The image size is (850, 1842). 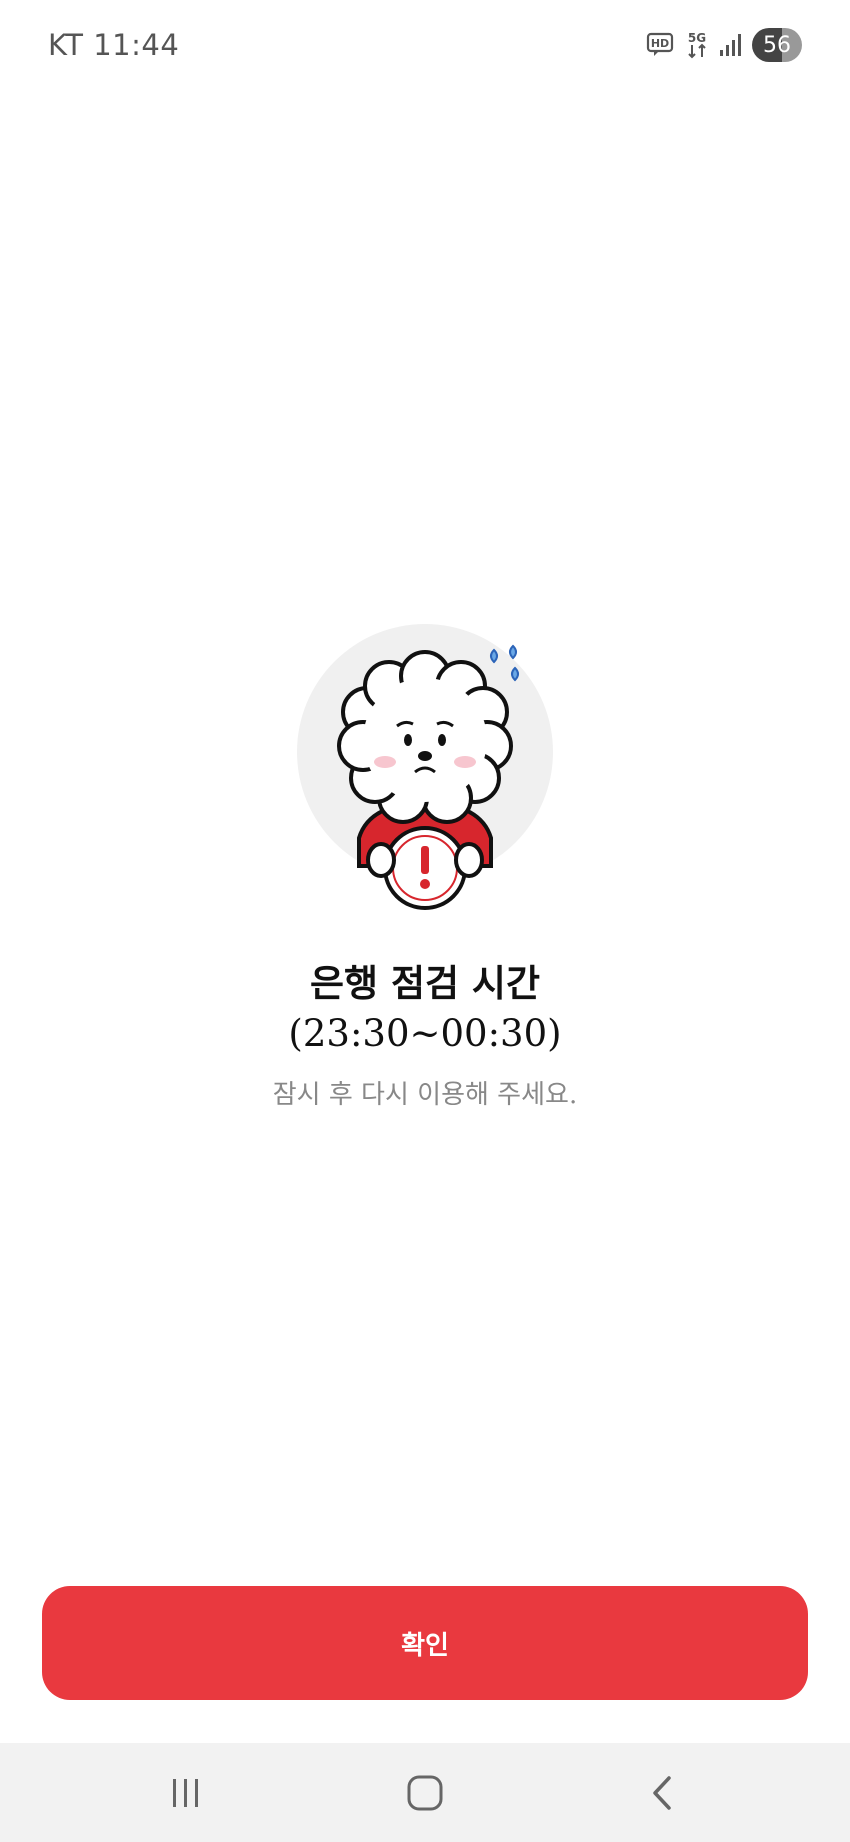 What do you see at coordinates (114, 45) in the screenshot?
I see `carrier-time: KT 11:44` at bounding box center [114, 45].